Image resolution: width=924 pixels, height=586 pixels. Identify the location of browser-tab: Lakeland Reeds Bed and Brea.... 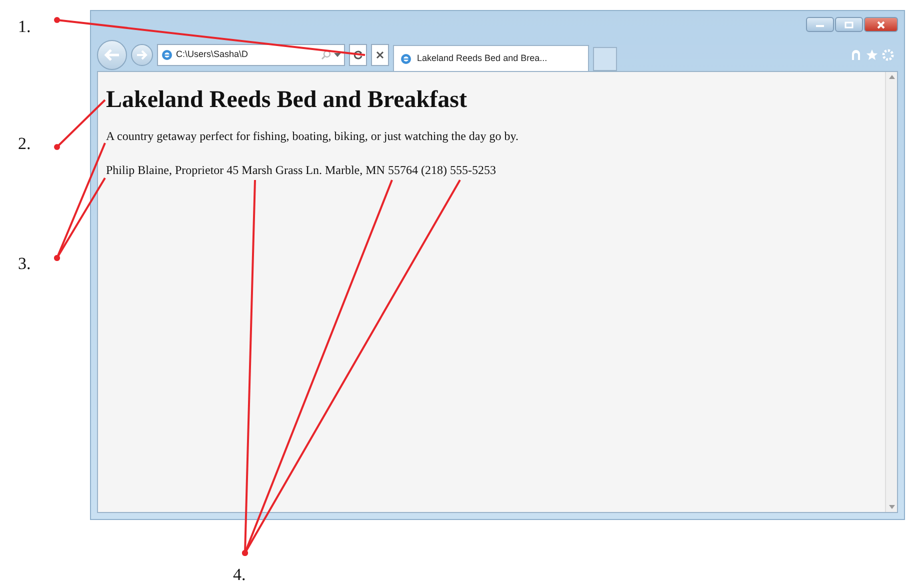
(491, 58).